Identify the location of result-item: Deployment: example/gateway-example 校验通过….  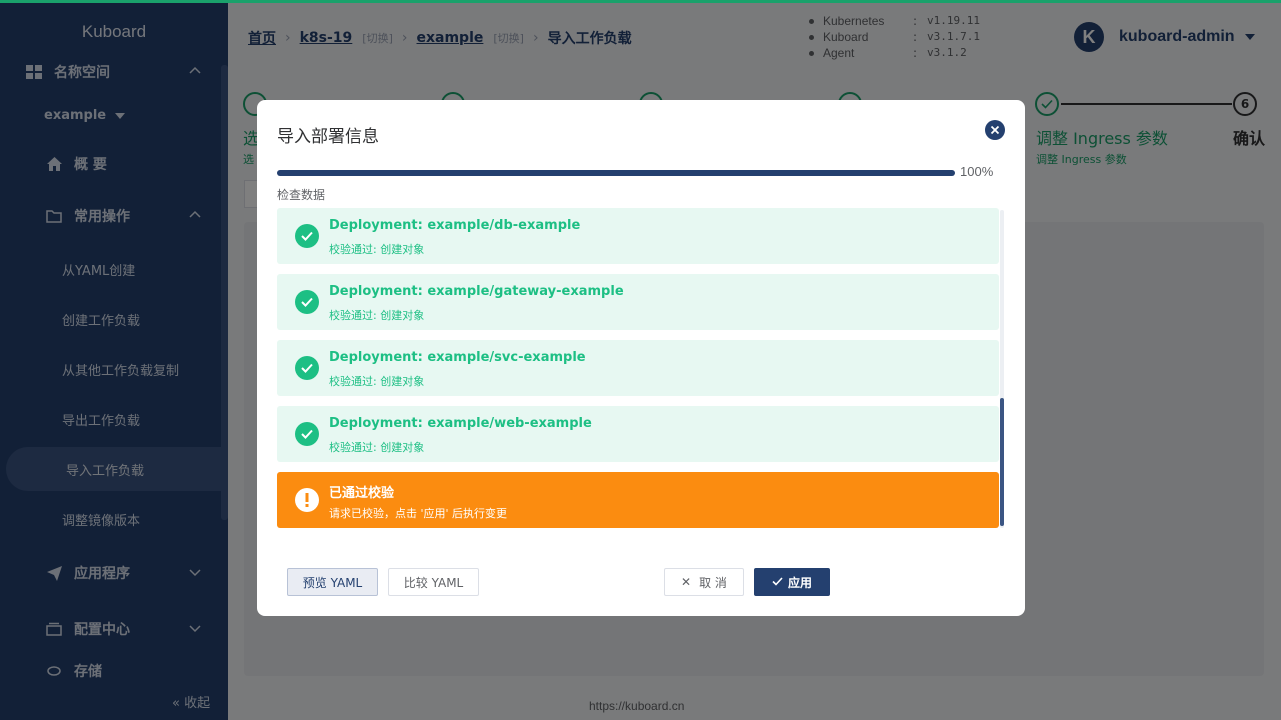
(638, 302).